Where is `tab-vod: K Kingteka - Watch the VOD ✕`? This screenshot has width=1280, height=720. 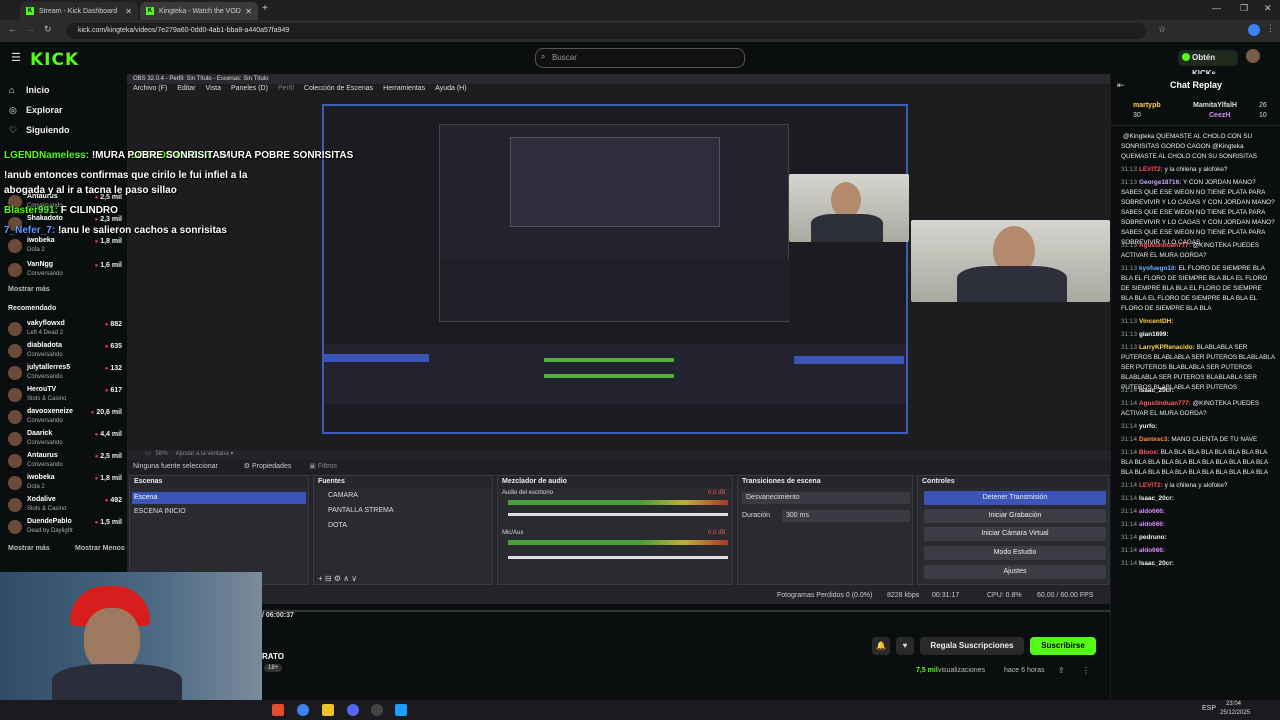 tab-vod: K Kingteka - Watch the VOD ✕ is located at coordinates (199, 11).